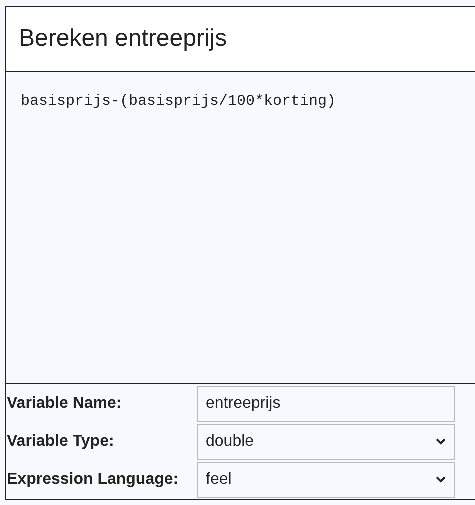  I want to click on dropdown-field: feel, so click(326, 480).